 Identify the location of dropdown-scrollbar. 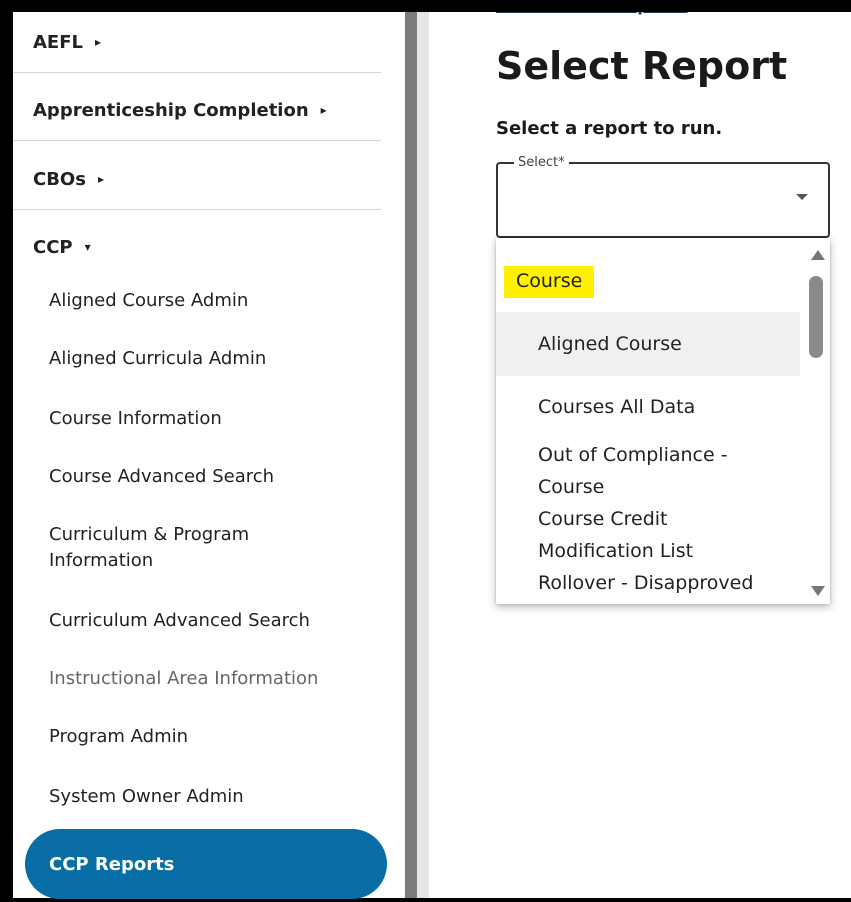
(816, 421).